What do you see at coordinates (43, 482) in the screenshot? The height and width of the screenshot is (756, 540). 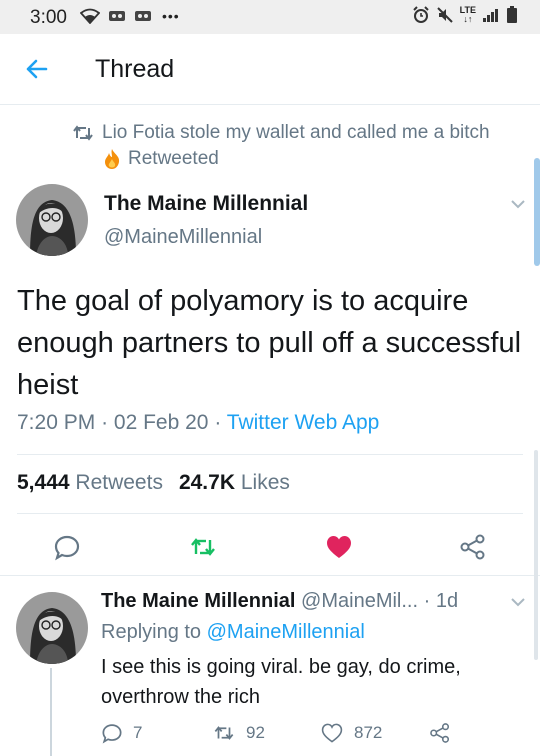 I see `retweets-count: 5,444` at bounding box center [43, 482].